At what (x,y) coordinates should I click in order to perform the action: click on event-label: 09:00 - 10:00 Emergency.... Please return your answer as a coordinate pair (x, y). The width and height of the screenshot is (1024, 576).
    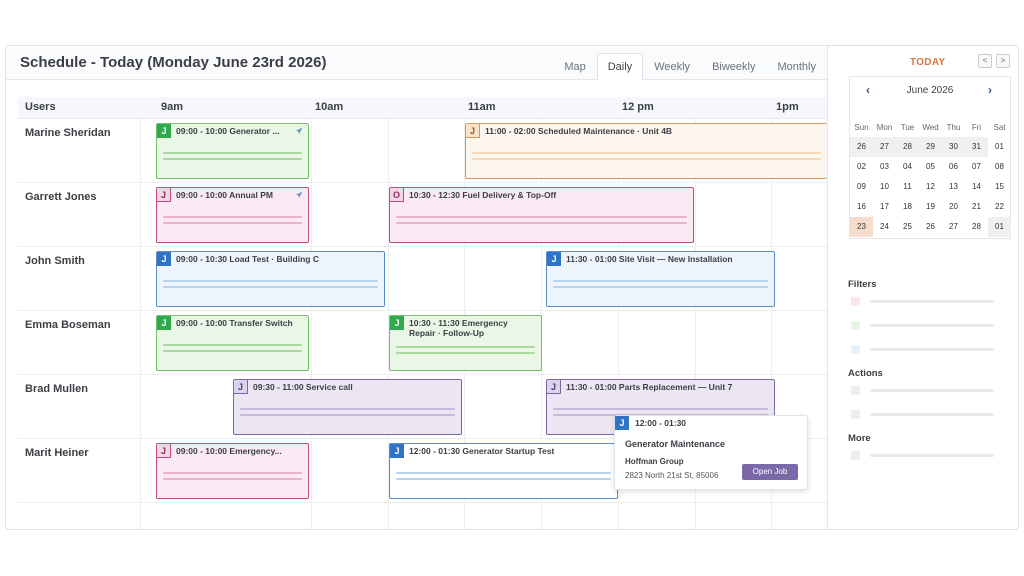
    Looking at the image, I should click on (229, 451).